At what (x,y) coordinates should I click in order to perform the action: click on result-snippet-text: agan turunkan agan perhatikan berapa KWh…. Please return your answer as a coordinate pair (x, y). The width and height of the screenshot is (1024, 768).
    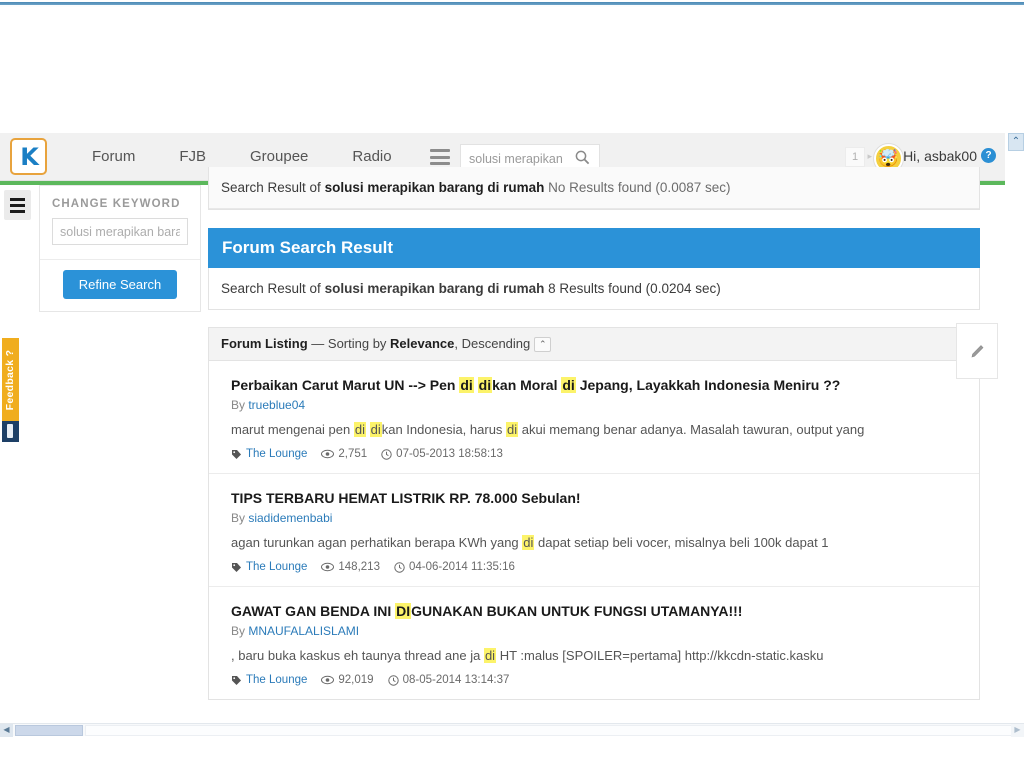
    Looking at the image, I should click on (377, 543).